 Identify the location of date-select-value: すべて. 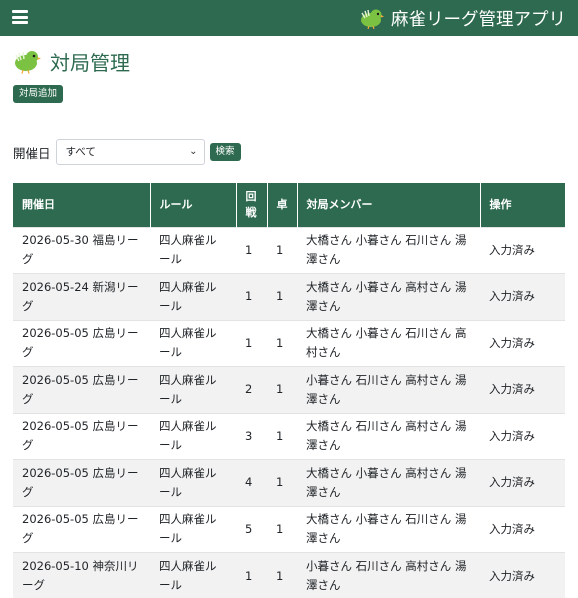
(80, 152).